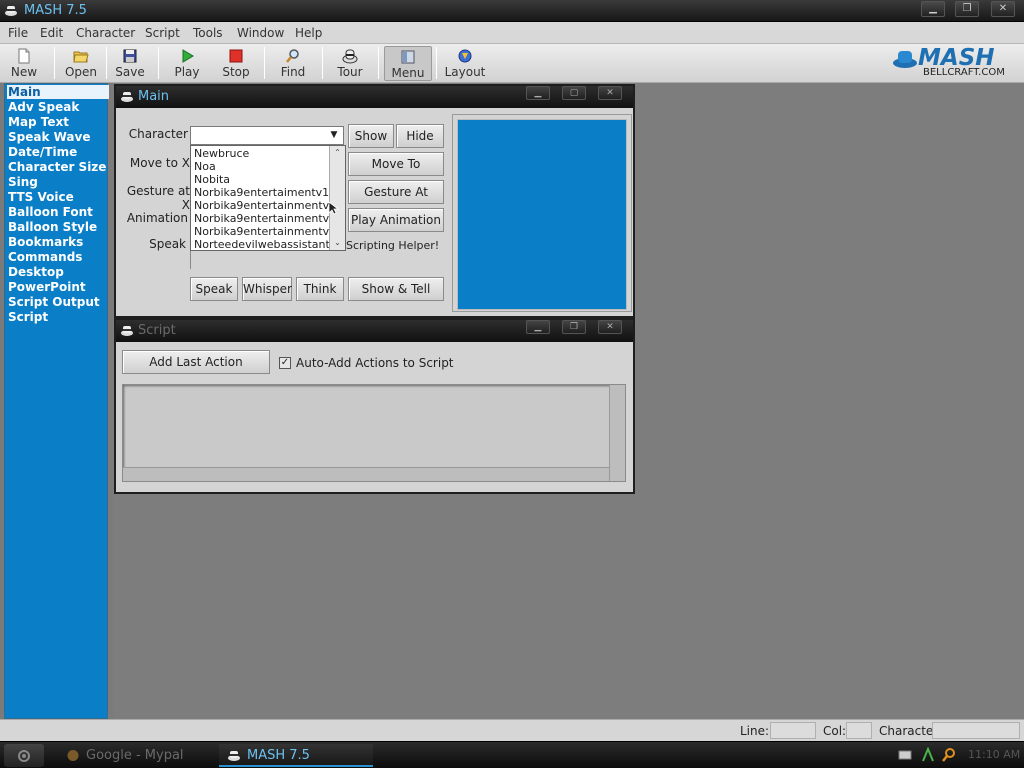  What do you see at coordinates (221, 153) in the screenshot?
I see `list-item: Newbruce` at bounding box center [221, 153].